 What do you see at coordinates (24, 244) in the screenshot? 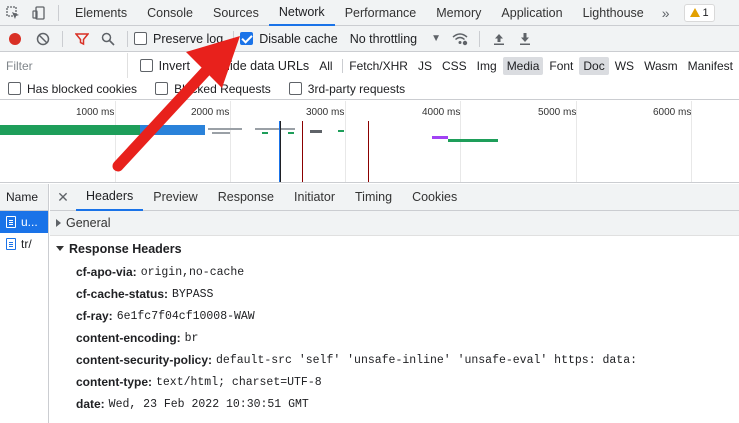
I see `request-row: tr/` at bounding box center [24, 244].